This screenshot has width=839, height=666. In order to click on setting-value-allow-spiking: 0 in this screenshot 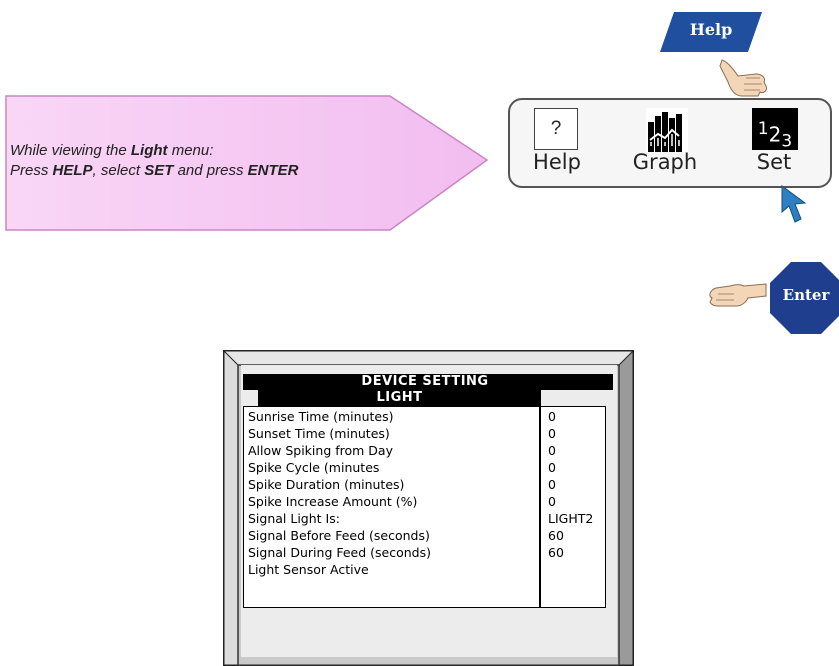, I will do `click(552, 451)`.